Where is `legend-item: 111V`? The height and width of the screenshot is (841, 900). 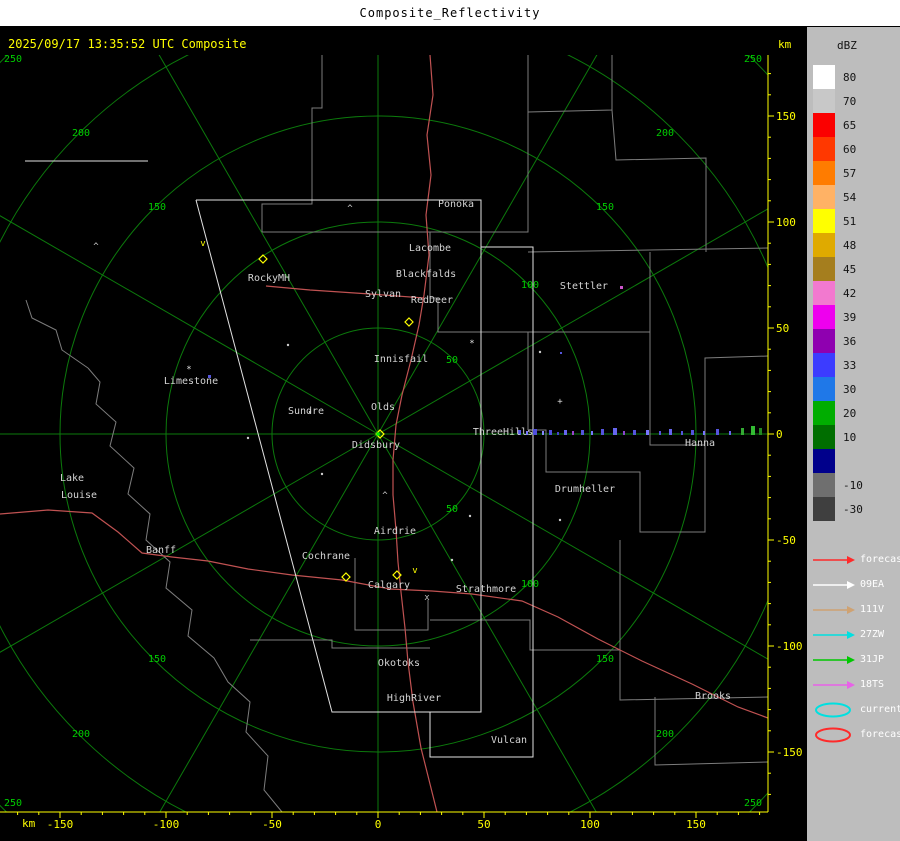 legend-item: 111V is located at coordinates (855, 609).